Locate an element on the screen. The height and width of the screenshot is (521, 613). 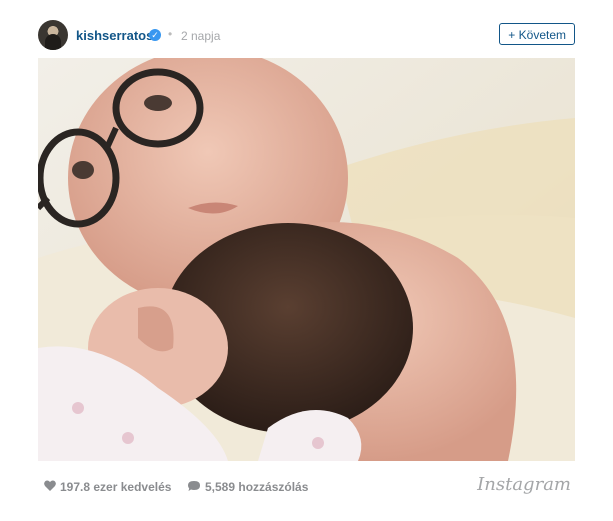
comments-count: 5,589 hozzászólás is located at coordinates (256, 487).